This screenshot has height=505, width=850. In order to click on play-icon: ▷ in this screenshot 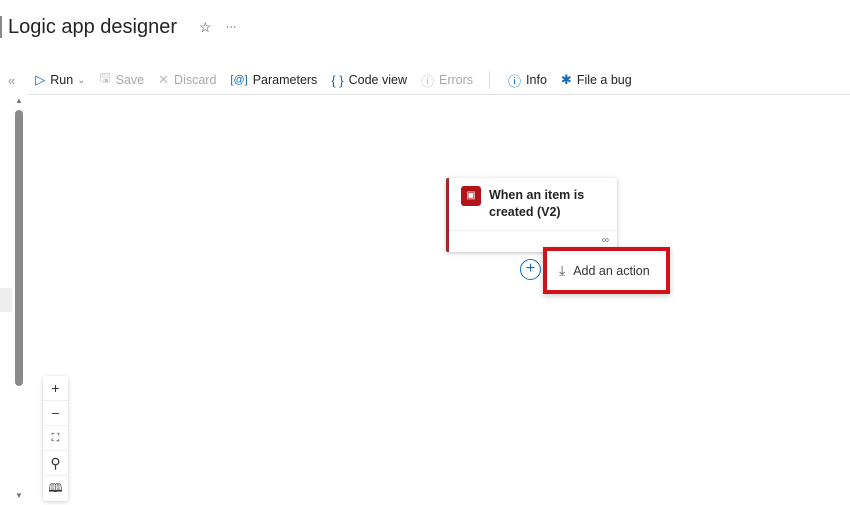, I will do `click(40, 79)`.